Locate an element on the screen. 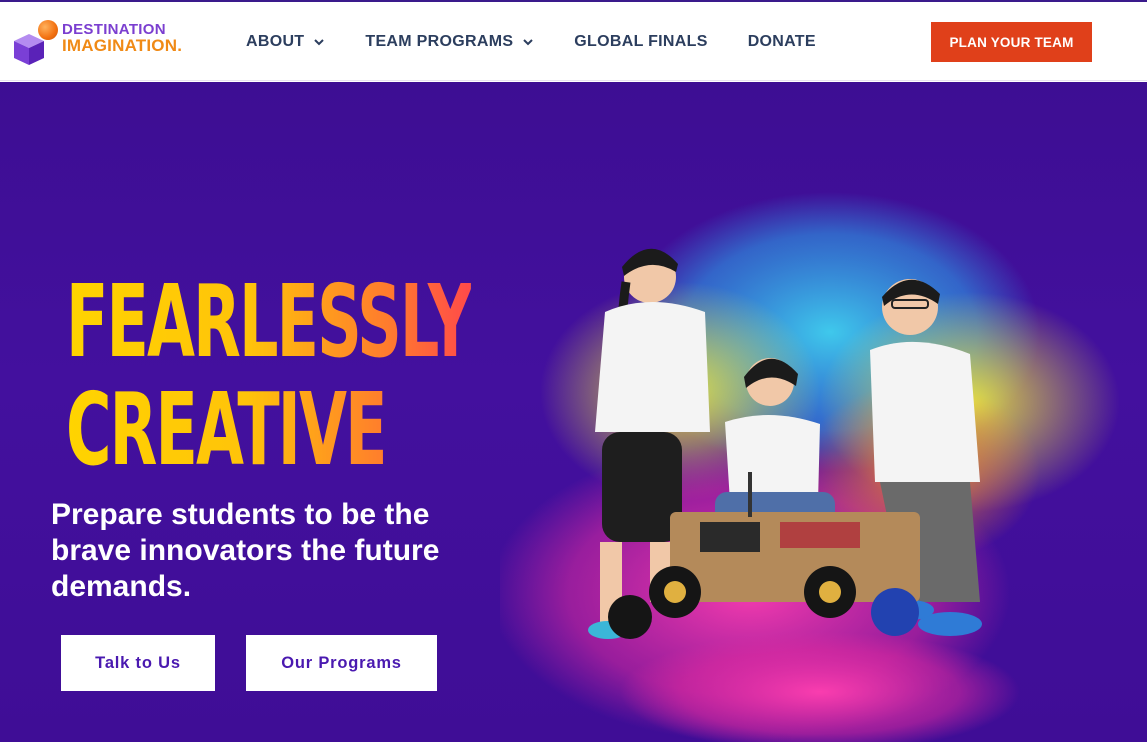  nav-item-label: DONATE is located at coordinates (781, 41).